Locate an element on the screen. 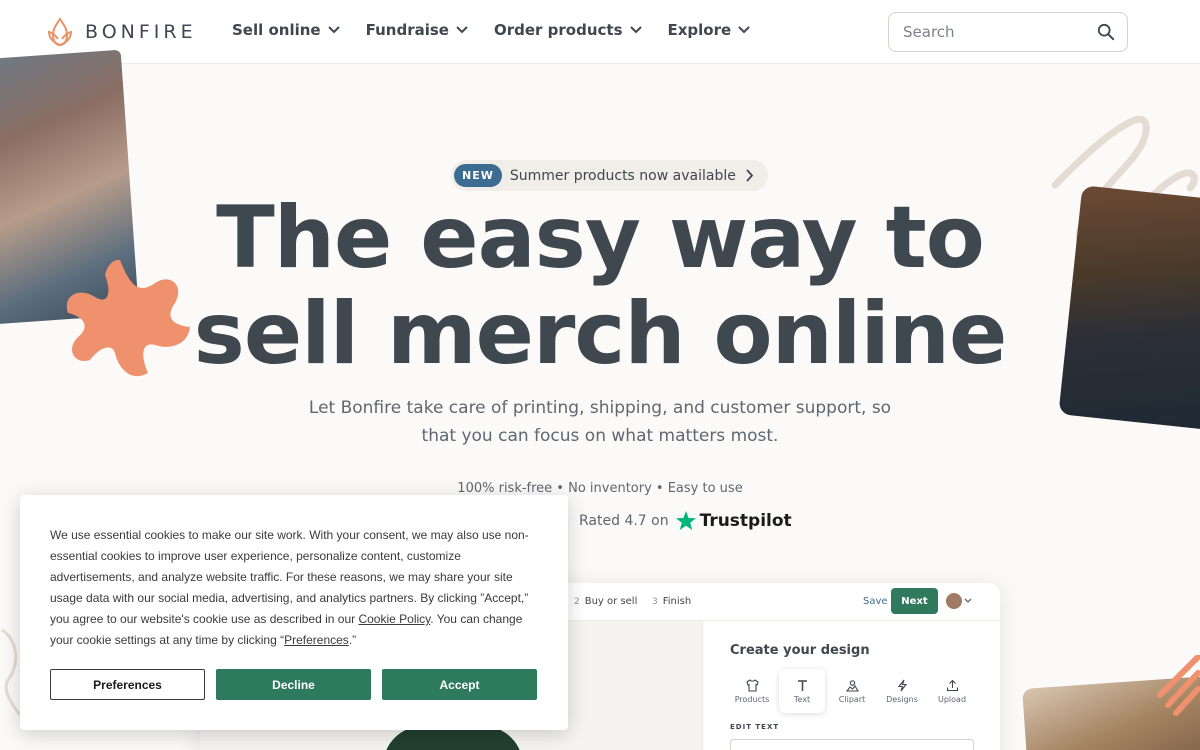 The width and height of the screenshot is (1200, 750). headline-line-1: The easy way to is located at coordinates (600, 238).